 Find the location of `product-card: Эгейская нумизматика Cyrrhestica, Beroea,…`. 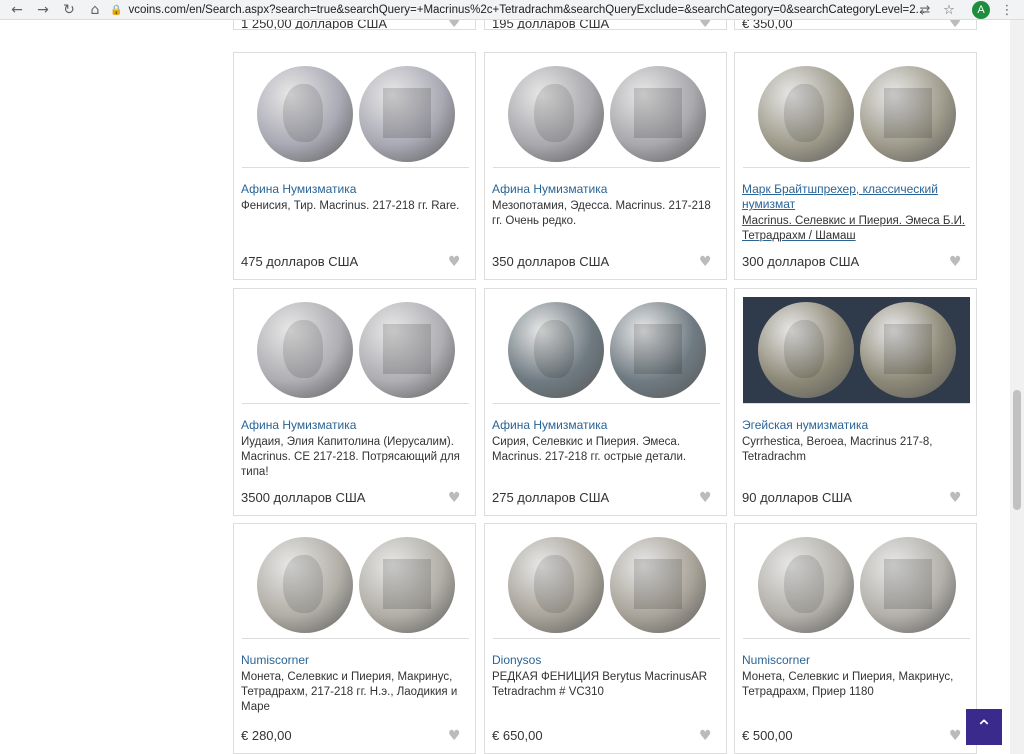

product-card: Эгейская нумизматика Cyrrhestica, Beroea,… is located at coordinates (855, 402).